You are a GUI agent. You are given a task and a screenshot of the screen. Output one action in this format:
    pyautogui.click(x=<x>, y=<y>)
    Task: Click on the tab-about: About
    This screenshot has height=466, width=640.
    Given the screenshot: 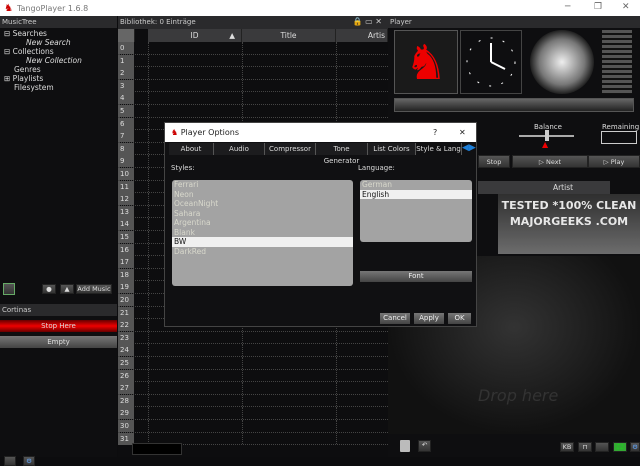 What is the action you would take?
    pyautogui.click(x=191, y=149)
    